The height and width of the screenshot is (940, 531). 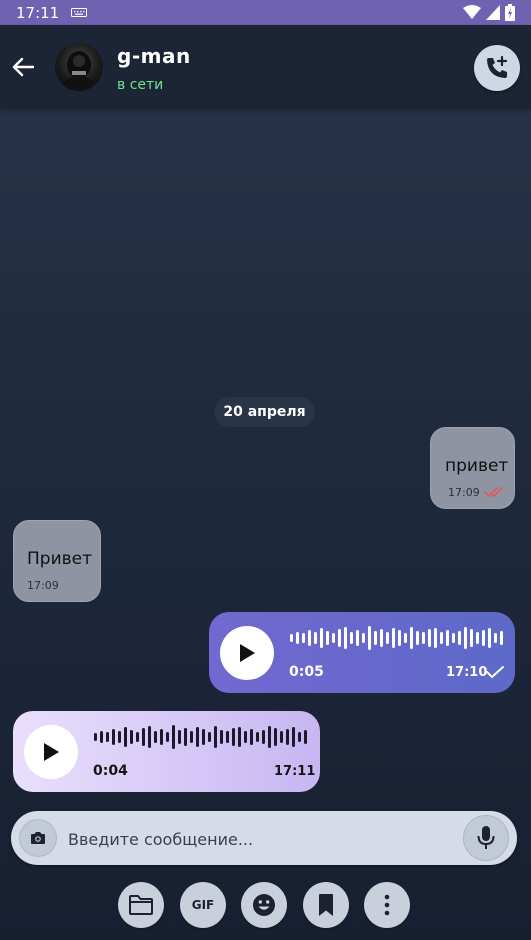 I want to click on chat-header: g-man в сети, so click(x=265, y=67).